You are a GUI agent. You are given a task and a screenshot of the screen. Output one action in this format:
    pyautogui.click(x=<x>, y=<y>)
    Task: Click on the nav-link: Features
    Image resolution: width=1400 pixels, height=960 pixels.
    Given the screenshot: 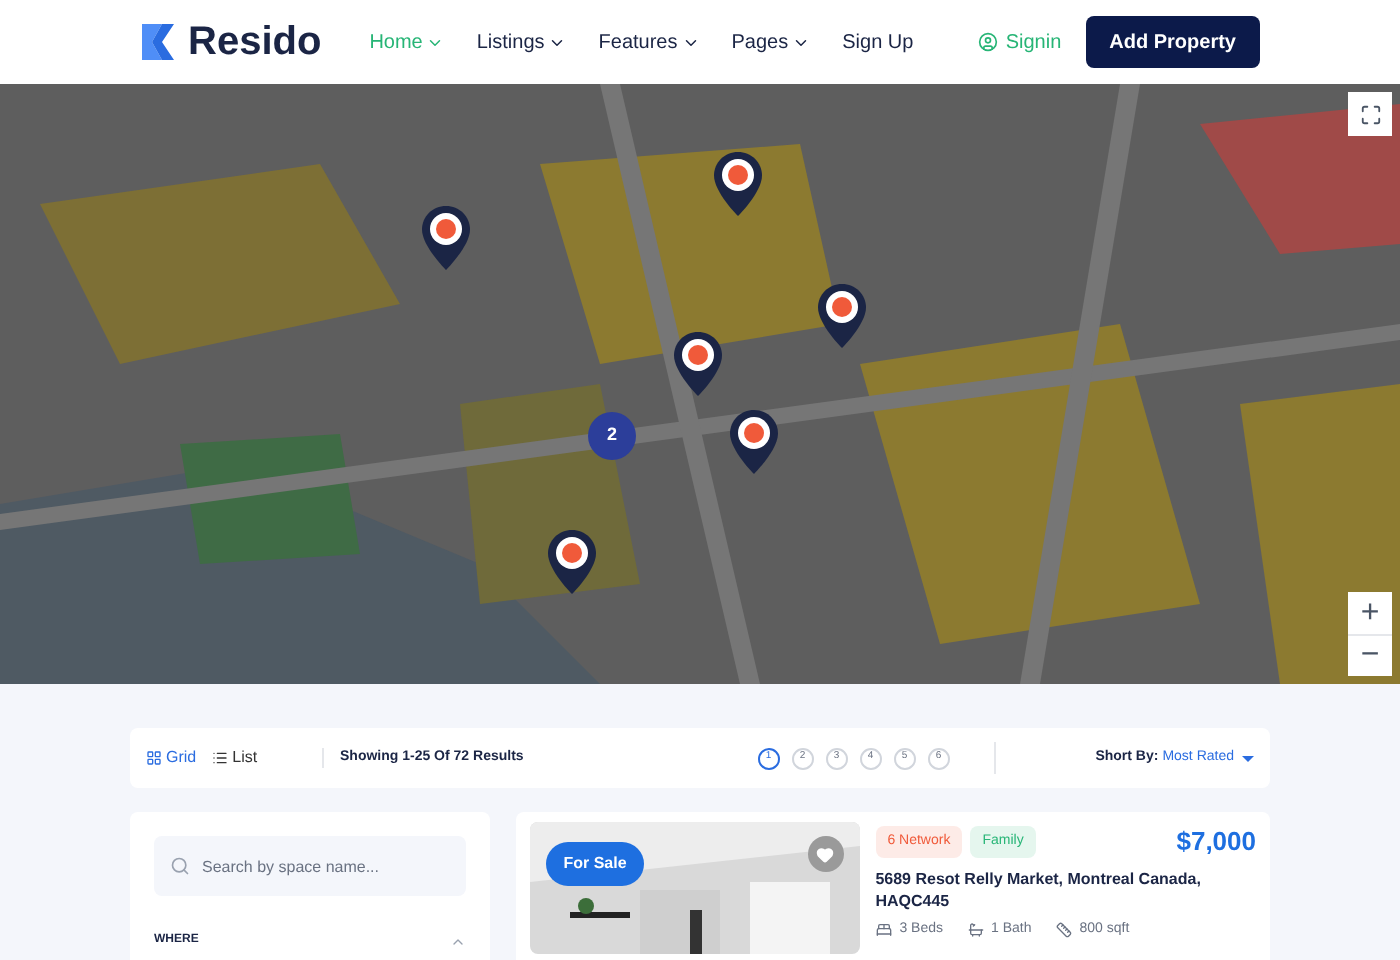 What is the action you would take?
    pyautogui.click(x=649, y=42)
    